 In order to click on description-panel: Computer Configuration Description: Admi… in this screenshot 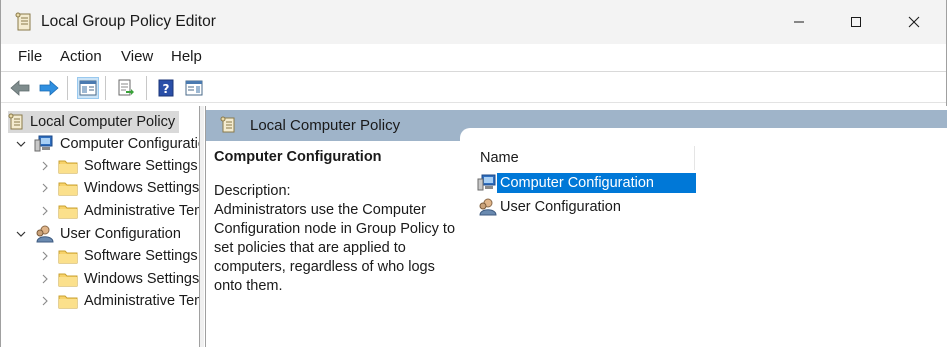, I will do `click(339, 222)`.